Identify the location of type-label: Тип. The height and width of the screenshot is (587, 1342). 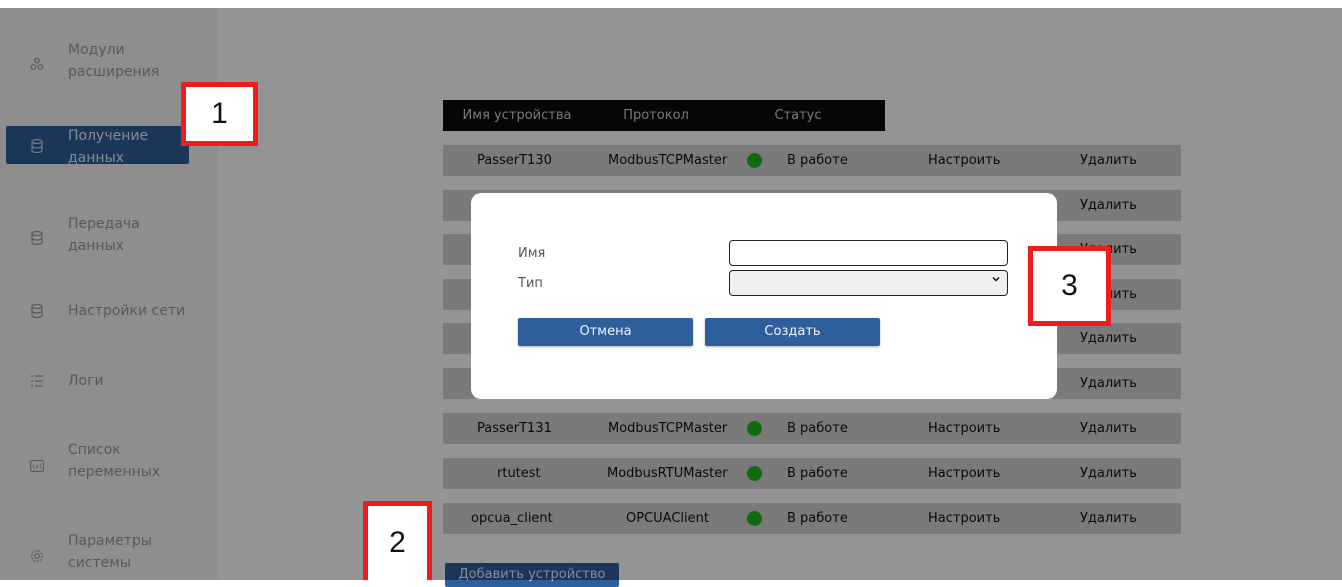
(530, 283).